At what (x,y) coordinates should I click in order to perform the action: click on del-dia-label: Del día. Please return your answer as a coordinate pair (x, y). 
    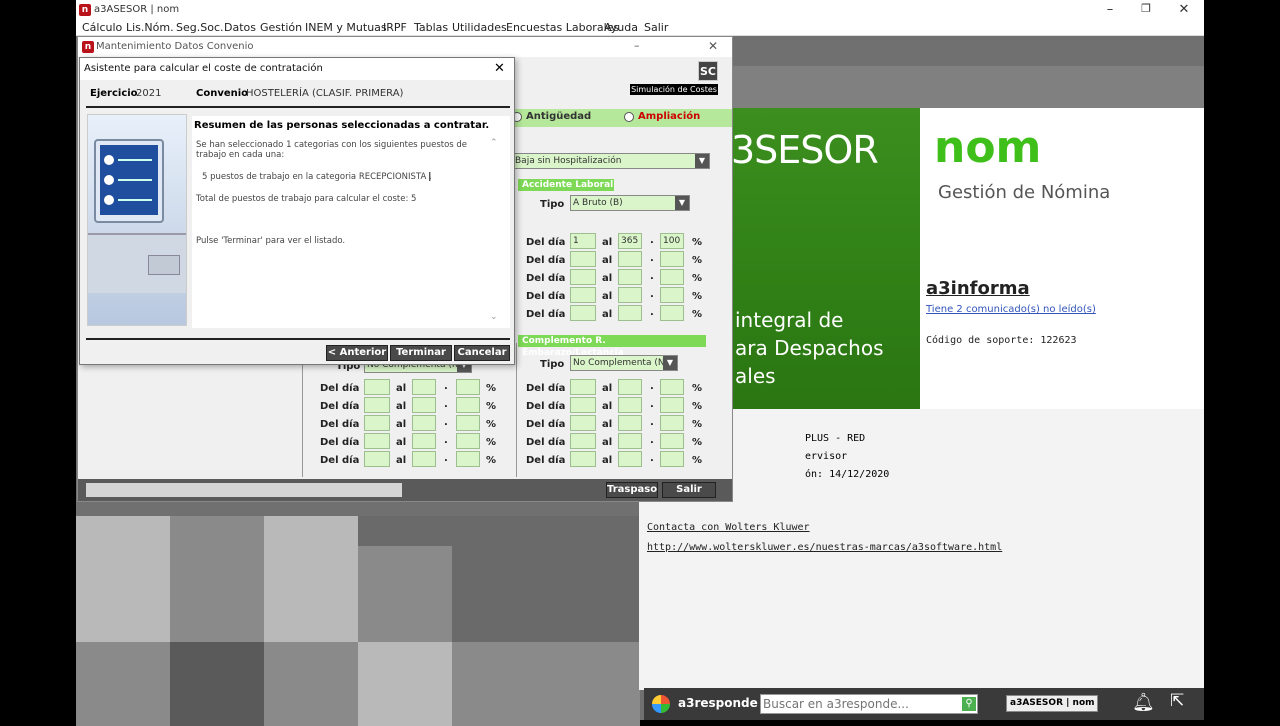
    Looking at the image, I should click on (546, 278).